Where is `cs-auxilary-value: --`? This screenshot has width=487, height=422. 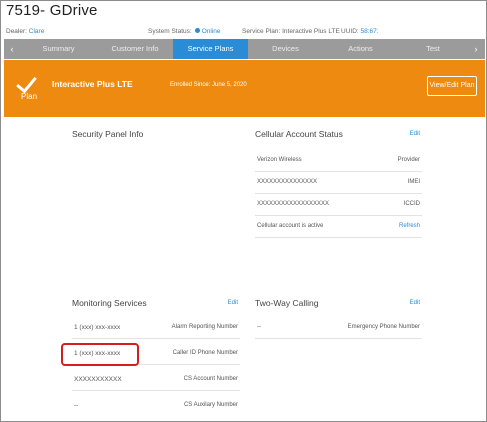
cs-auxilary-value: -- is located at coordinates (76, 405).